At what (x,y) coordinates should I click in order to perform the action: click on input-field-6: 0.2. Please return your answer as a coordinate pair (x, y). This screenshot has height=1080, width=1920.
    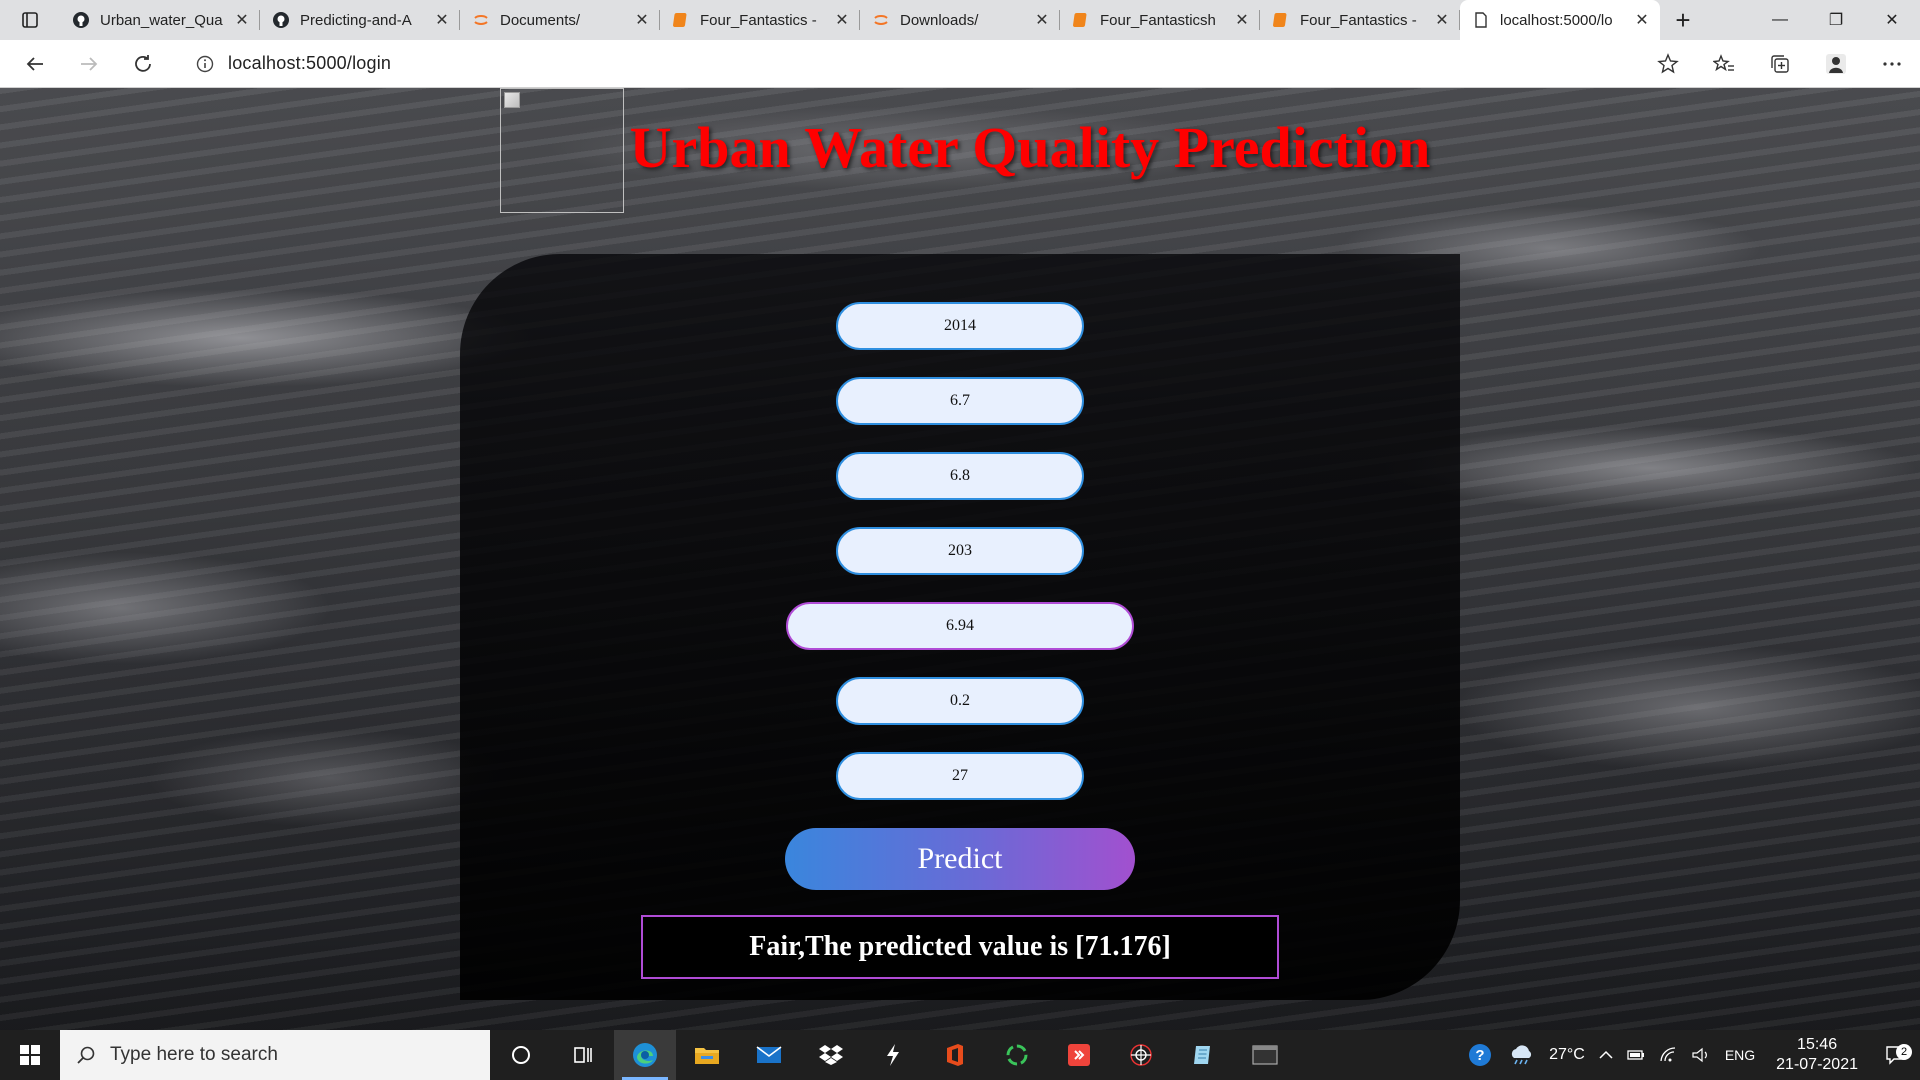
    Looking at the image, I should click on (960, 701).